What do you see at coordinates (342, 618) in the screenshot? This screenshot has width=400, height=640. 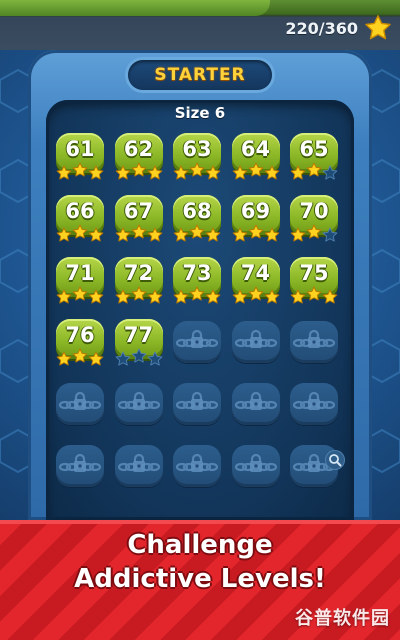 I see `watermark-text: 谷普软件园` at bounding box center [342, 618].